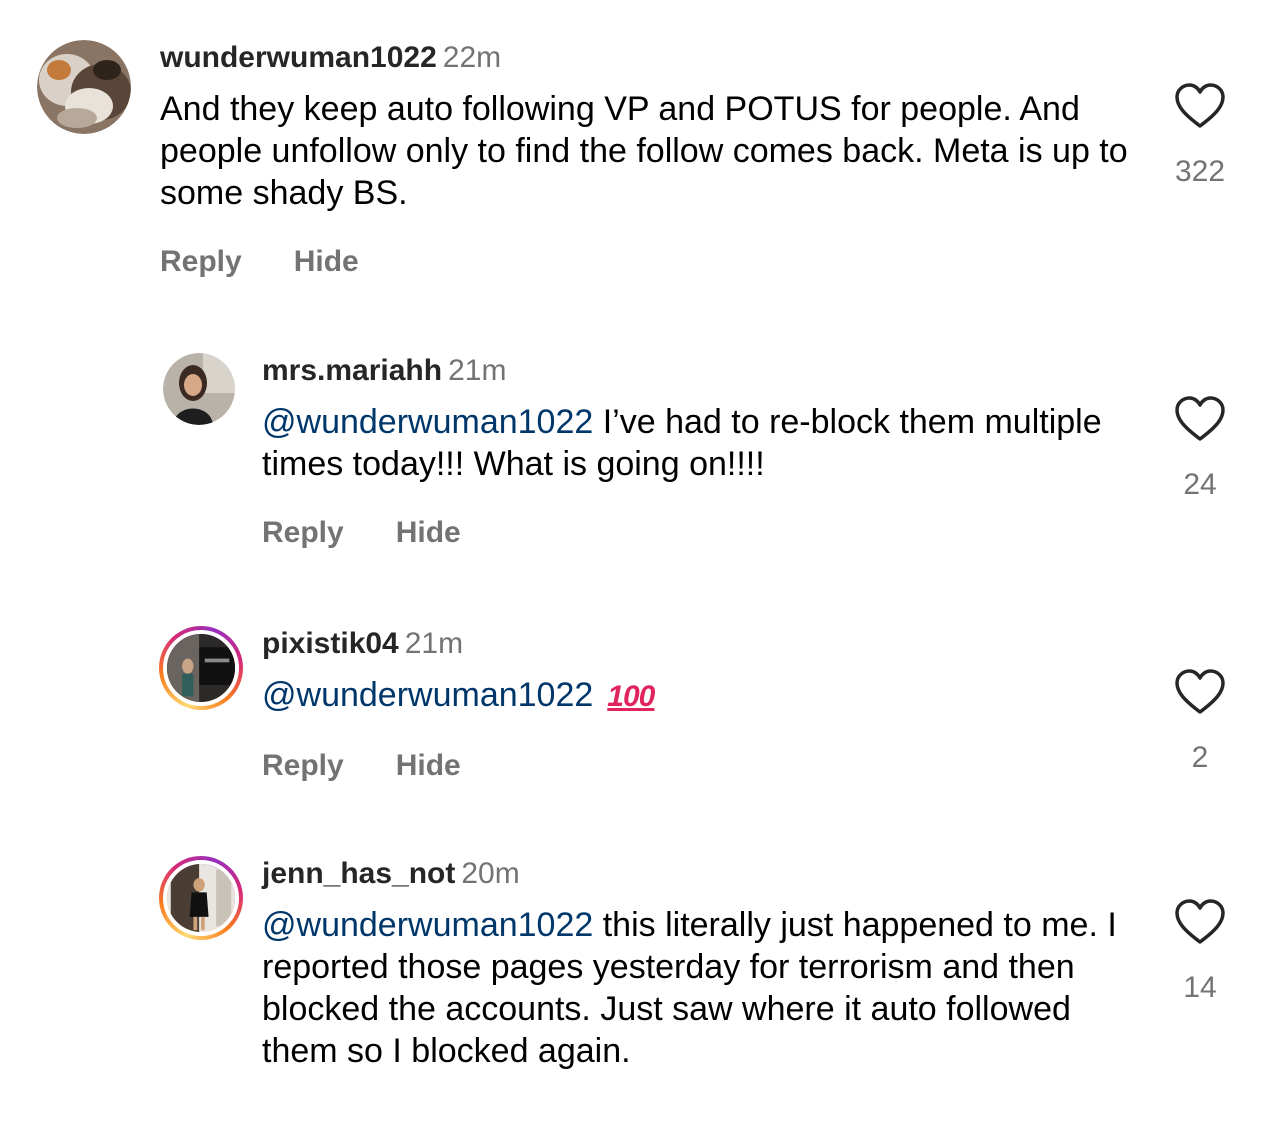 The width and height of the screenshot is (1284, 1129). I want to click on like-count: 2, so click(1200, 757).